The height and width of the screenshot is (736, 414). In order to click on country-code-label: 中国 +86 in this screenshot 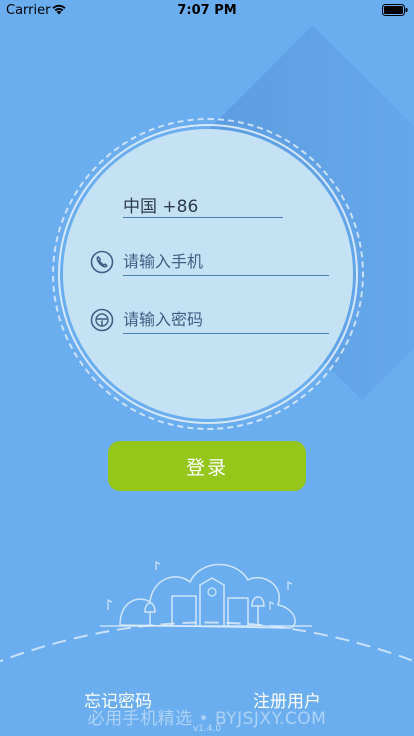, I will do `click(161, 207)`.